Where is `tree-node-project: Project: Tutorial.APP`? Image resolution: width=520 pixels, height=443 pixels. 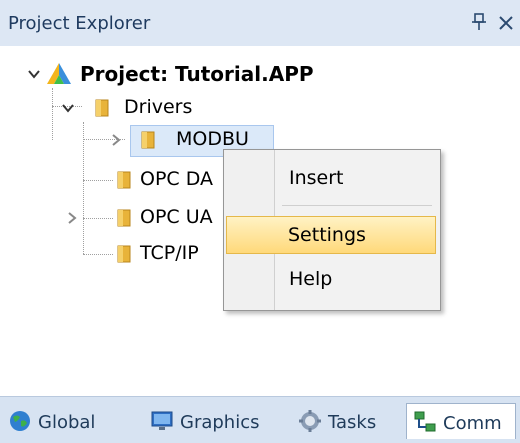 tree-node-project: Project: Tutorial.APP is located at coordinates (260, 74).